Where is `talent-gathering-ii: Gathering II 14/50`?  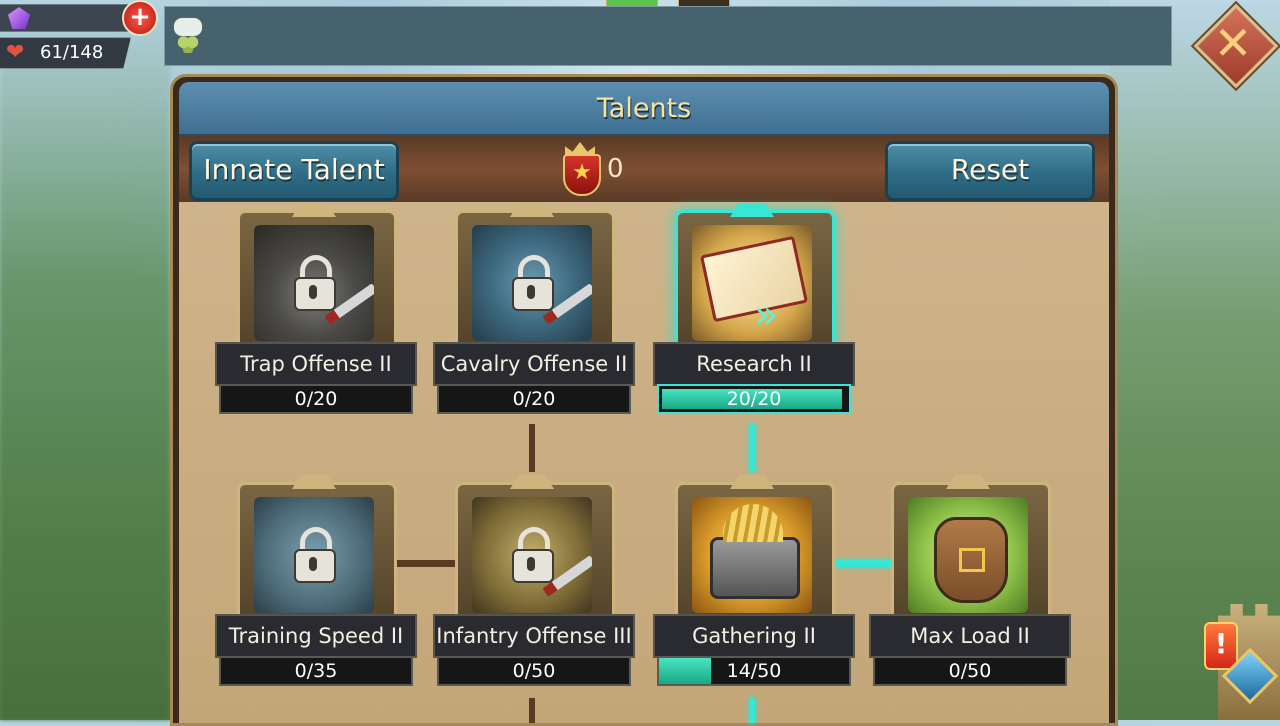
talent-gathering-ii: Gathering II 14/50 is located at coordinates (754, 585).